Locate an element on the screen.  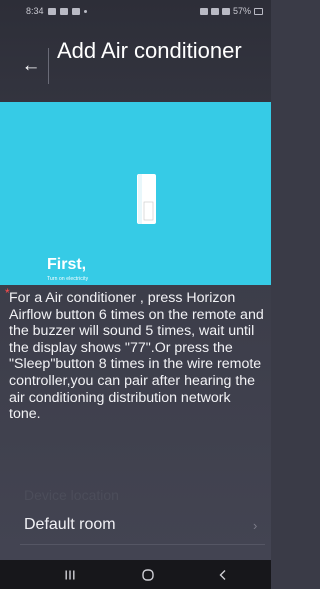
back-button: ← is located at coordinates (31, 65).